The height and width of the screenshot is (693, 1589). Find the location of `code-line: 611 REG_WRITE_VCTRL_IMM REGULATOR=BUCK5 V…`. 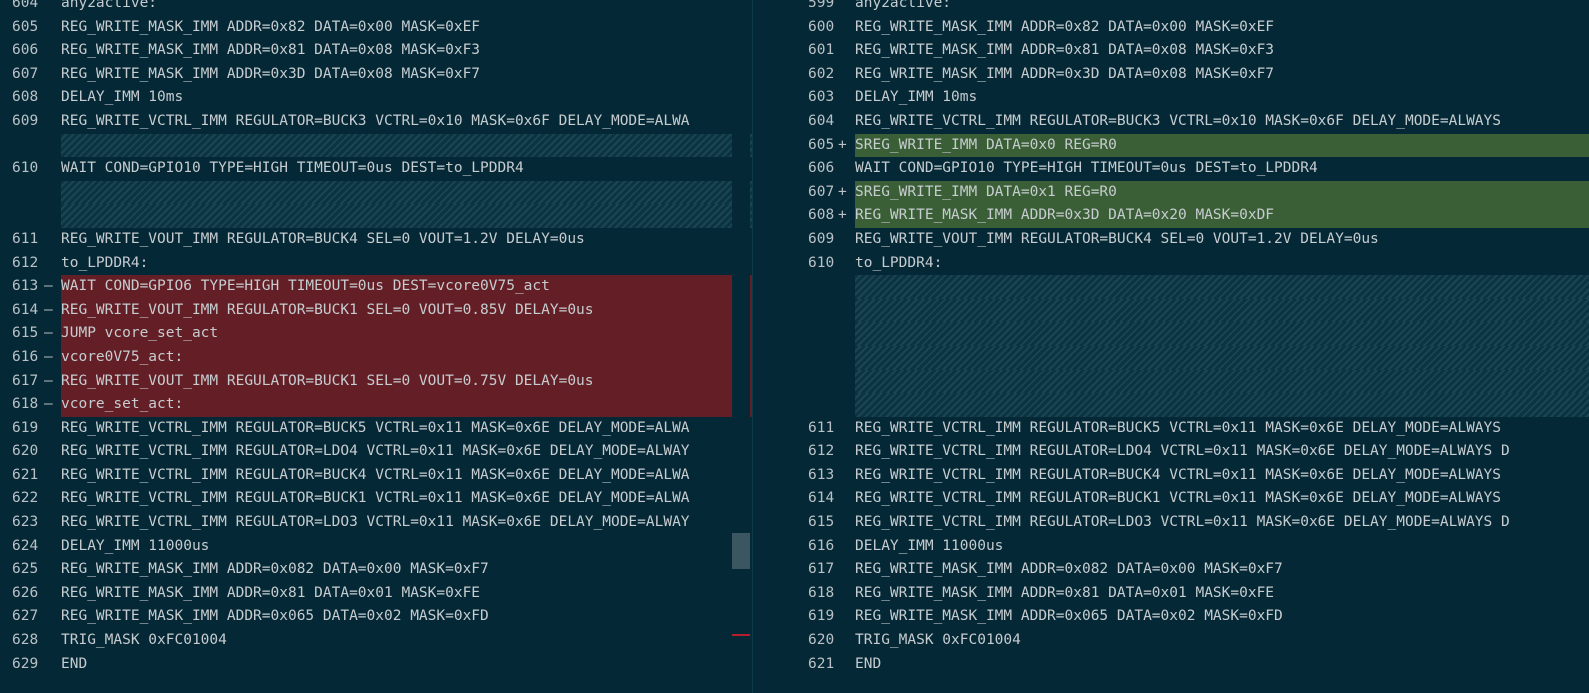

code-line: 611 REG_WRITE_VCTRL_IMM REGULATOR=BUCK5 V… is located at coordinates (1190, 429).